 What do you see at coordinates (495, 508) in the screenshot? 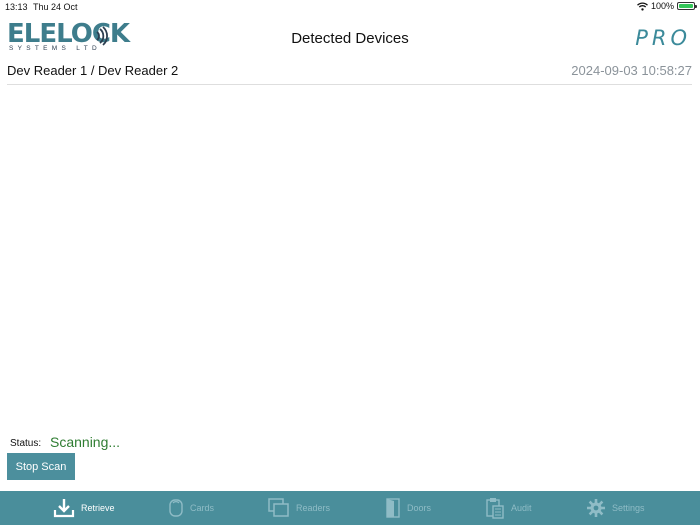
I see `clipboard-icon` at bounding box center [495, 508].